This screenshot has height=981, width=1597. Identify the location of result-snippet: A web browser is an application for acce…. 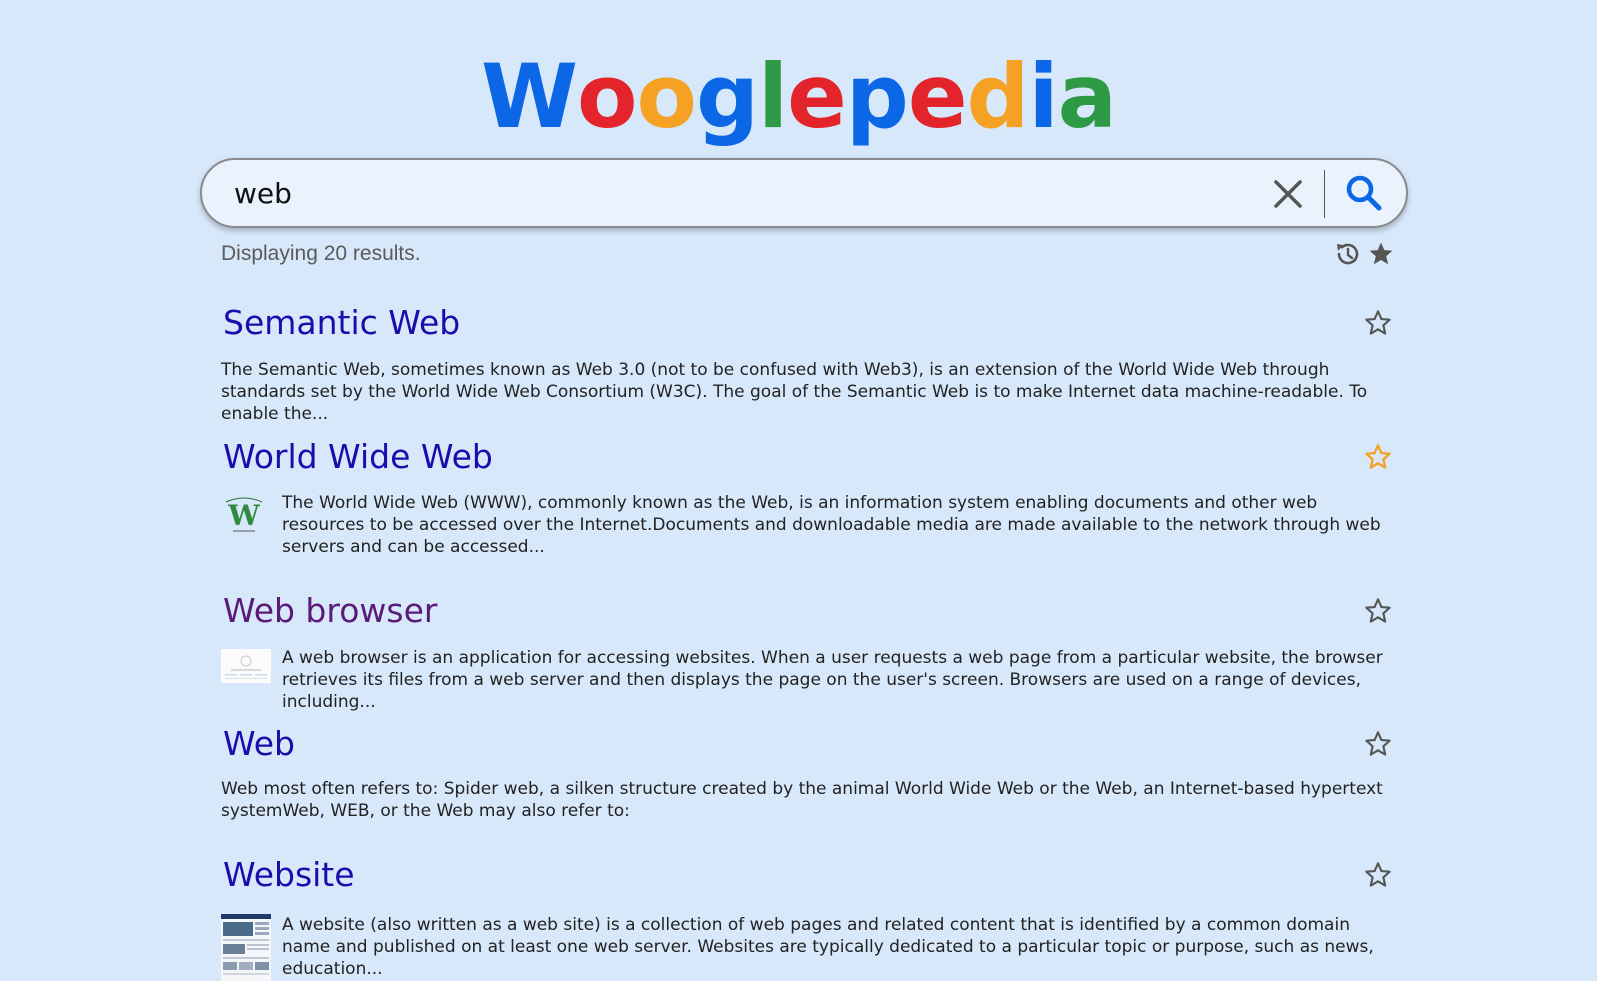
(832, 680).